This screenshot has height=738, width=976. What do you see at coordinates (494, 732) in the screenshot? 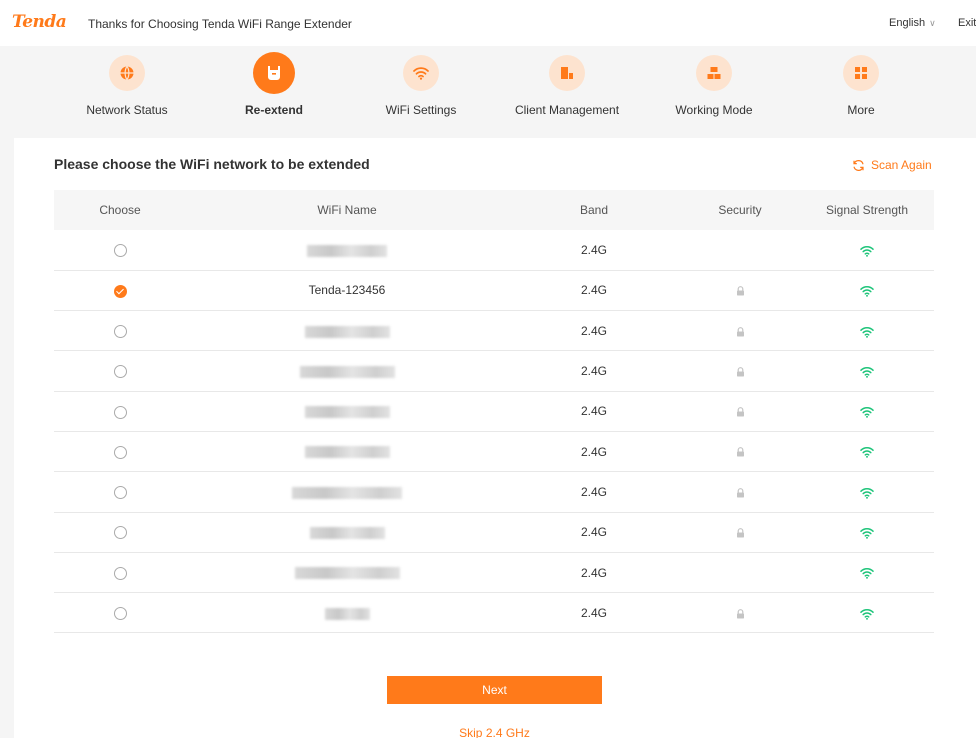
I see `skip-2-4ghz-link: Skip 2.4 GHz` at bounding box center [494, 732].